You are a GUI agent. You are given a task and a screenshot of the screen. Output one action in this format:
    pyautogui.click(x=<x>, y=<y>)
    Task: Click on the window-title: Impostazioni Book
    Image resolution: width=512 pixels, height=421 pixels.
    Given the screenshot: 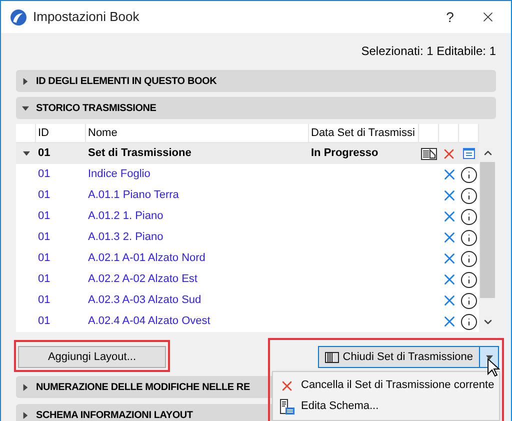 What is the action you would take?
    pyautogui.click(x=86, y=17)
    